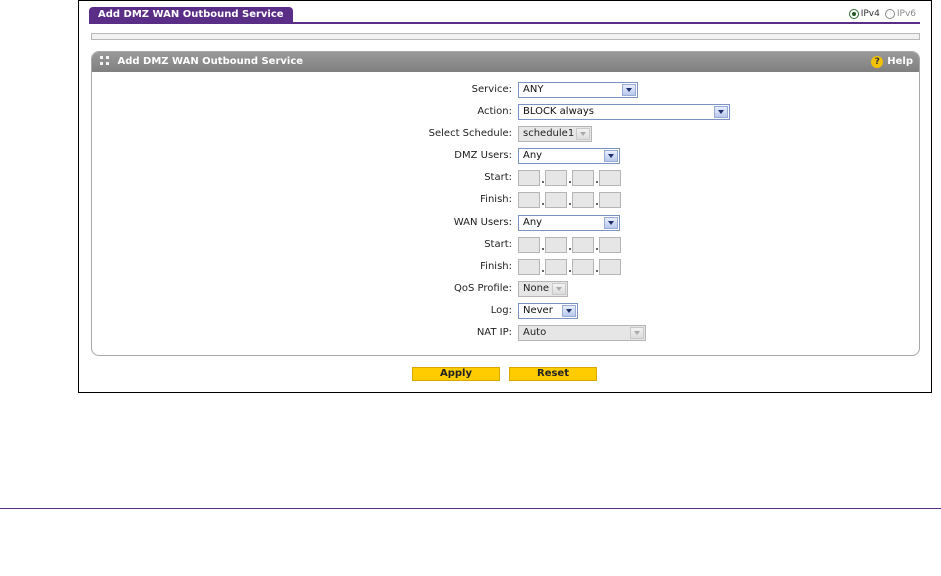 The width and height of the screenshot is (941, 576). I want to click on nat-ip-label: NAT IP:, so click(494, 332).